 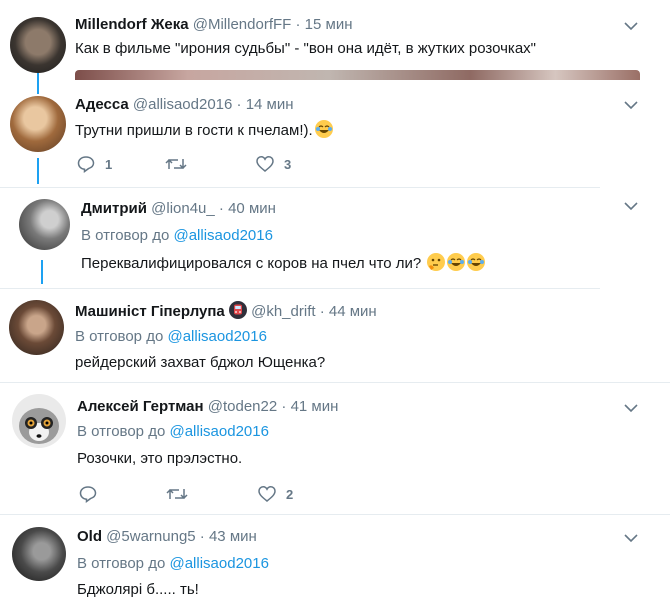 I want to click on user-handle: @MillendorfFF, so click(x=242, y=24).